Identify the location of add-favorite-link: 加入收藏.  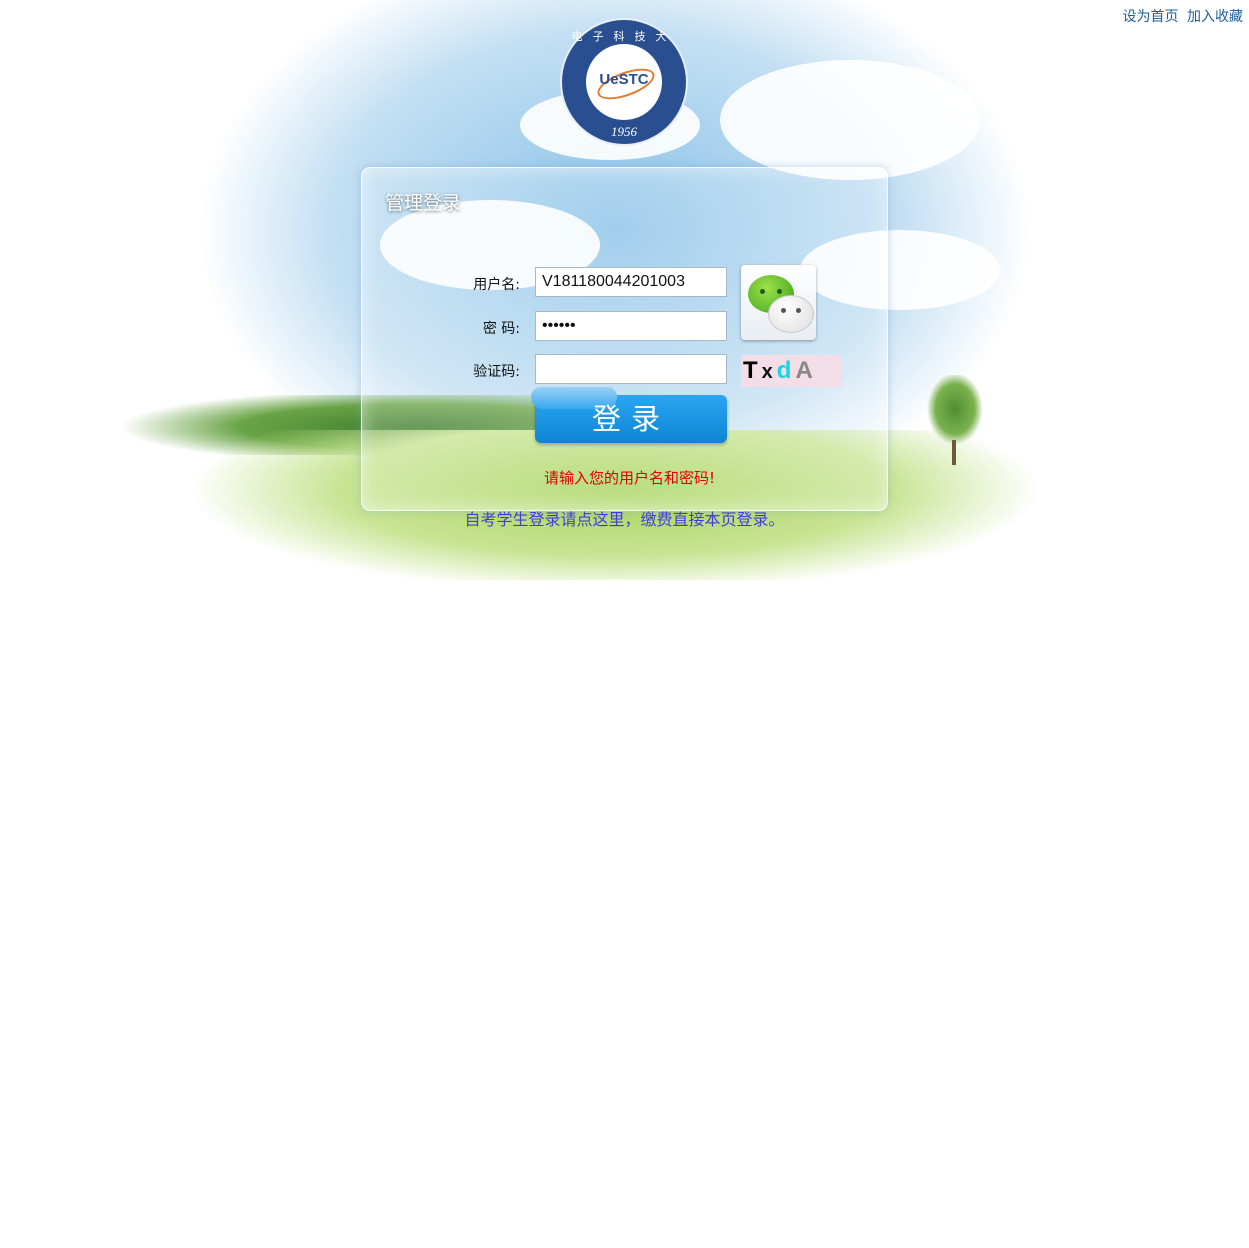
(1215, 17).